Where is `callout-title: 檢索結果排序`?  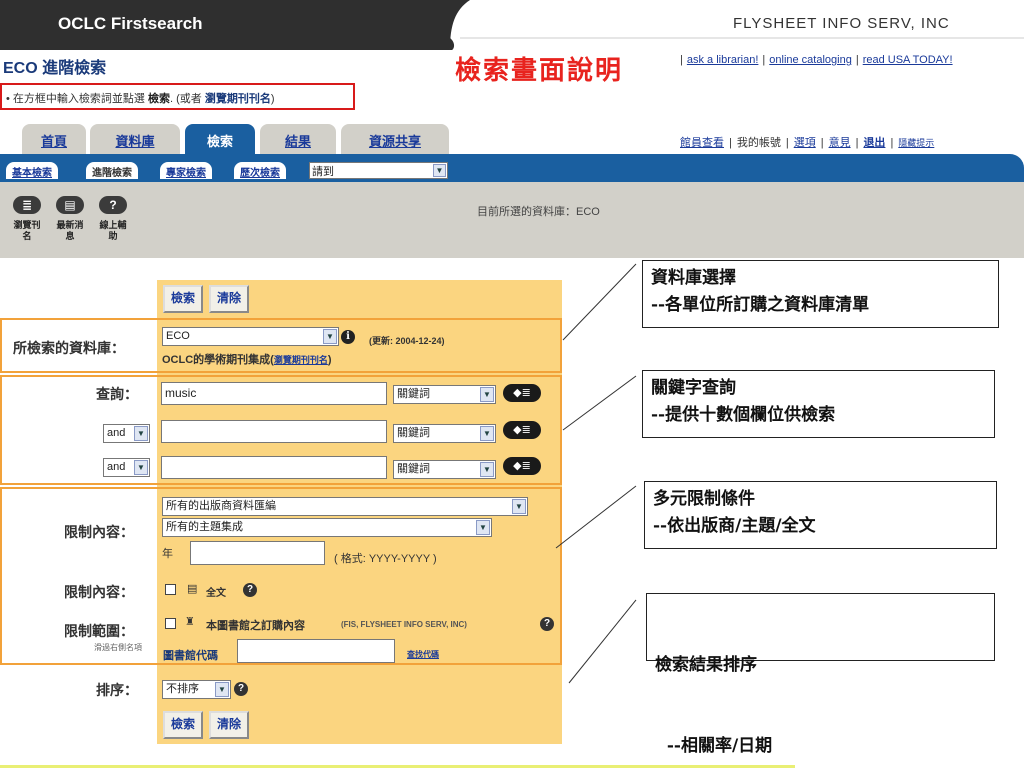 callout-title: 檢索結果排序 is located at coordinates (706, 665).